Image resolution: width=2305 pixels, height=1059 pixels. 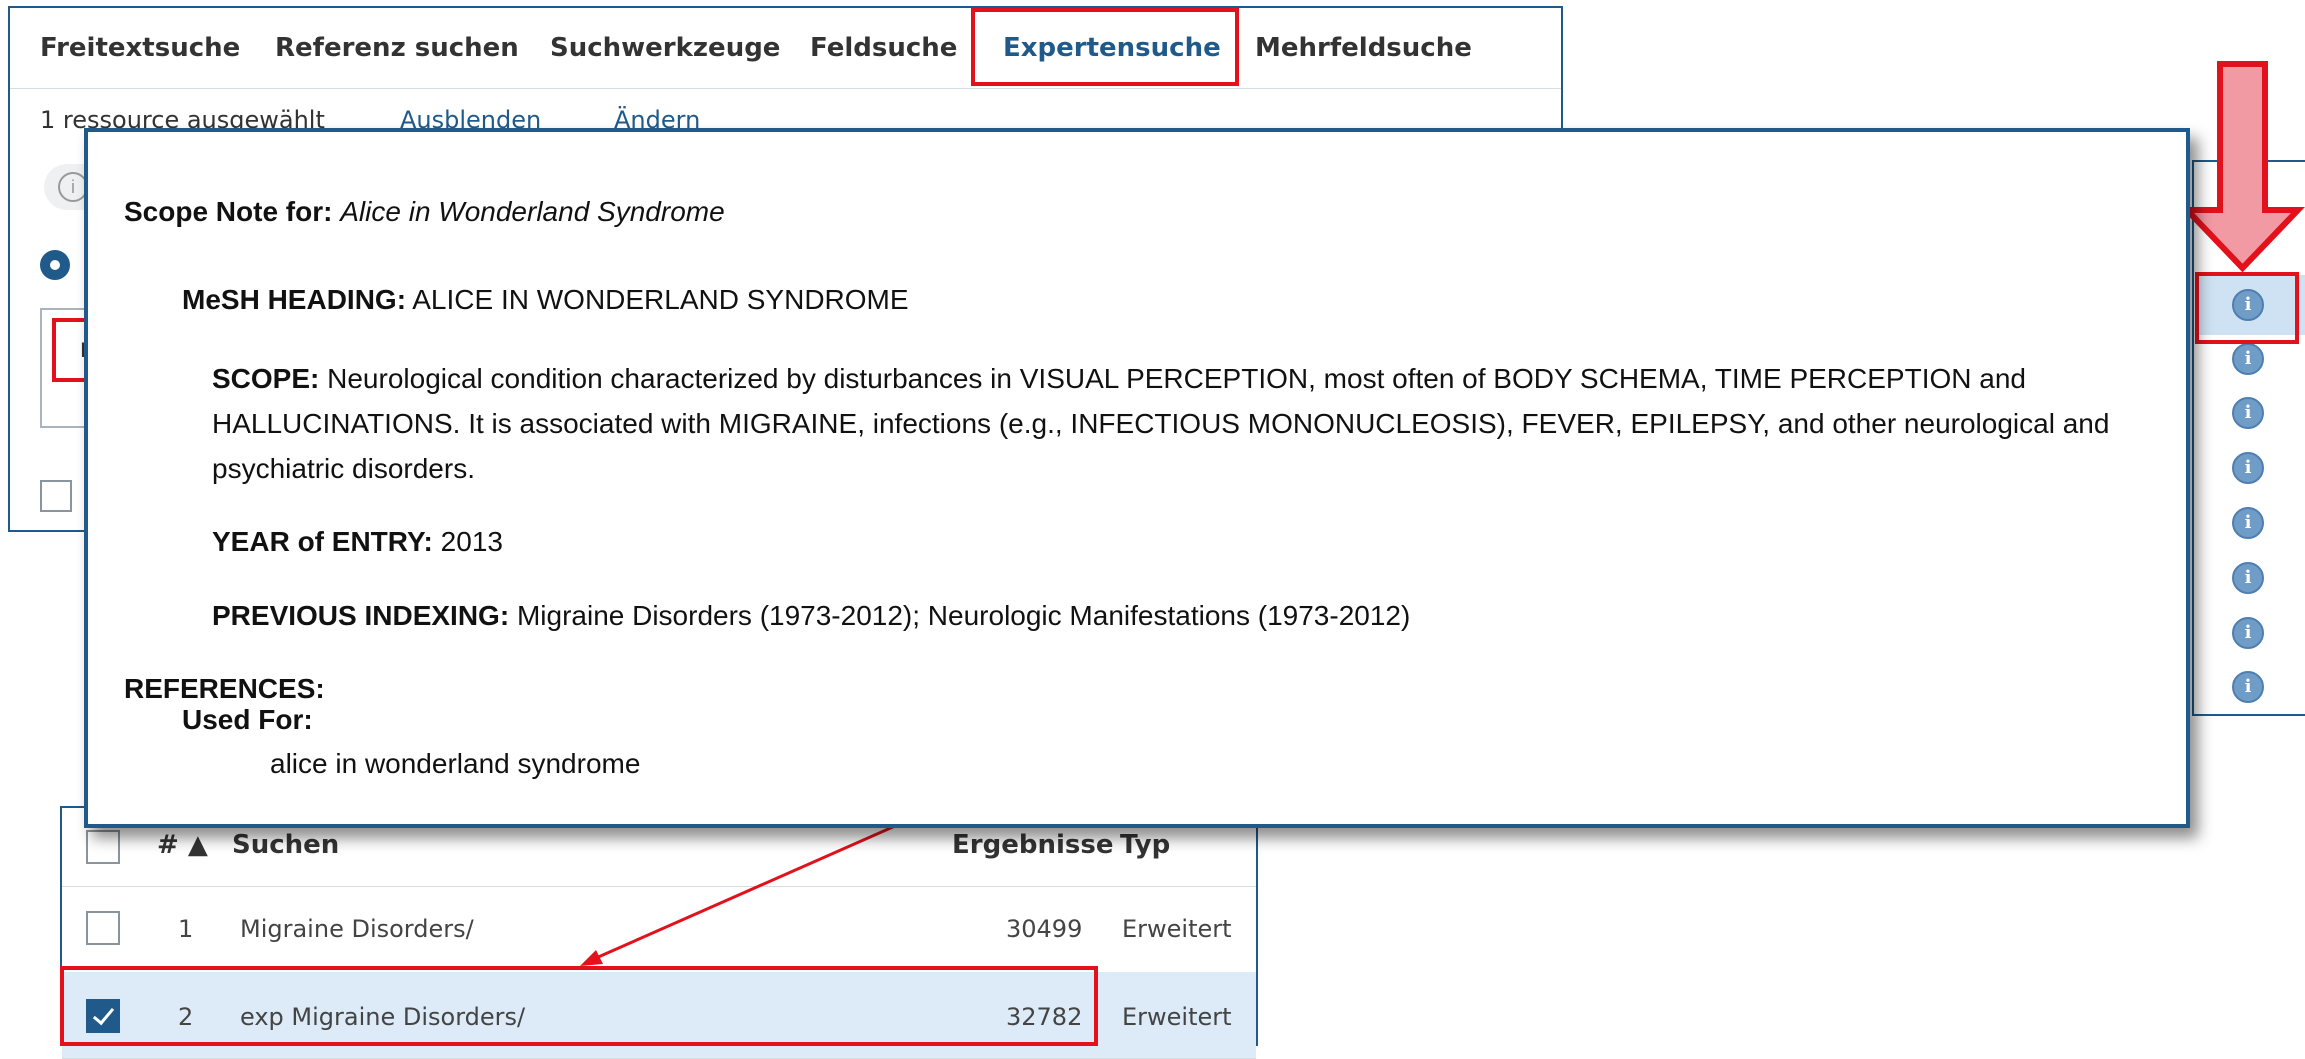 I want to click on year-of-entry: YEAR of ENTRY: 2013, so click(x=357, y=542).